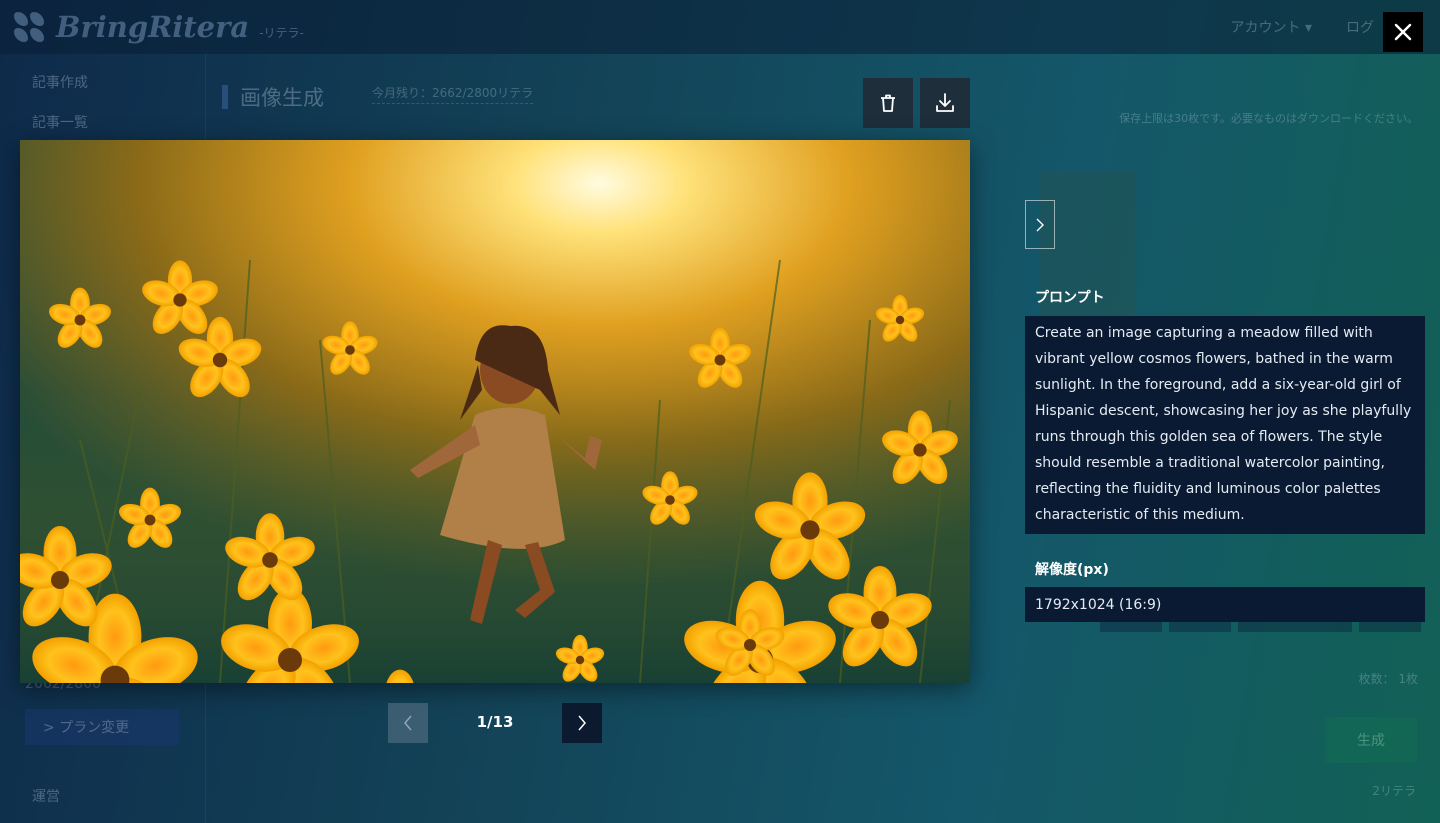 The image size is (1440, 823). Describe the element at coordinates (281, 32) in the screenshot. I see `logo-subtitle: -リテラ-` at that location.